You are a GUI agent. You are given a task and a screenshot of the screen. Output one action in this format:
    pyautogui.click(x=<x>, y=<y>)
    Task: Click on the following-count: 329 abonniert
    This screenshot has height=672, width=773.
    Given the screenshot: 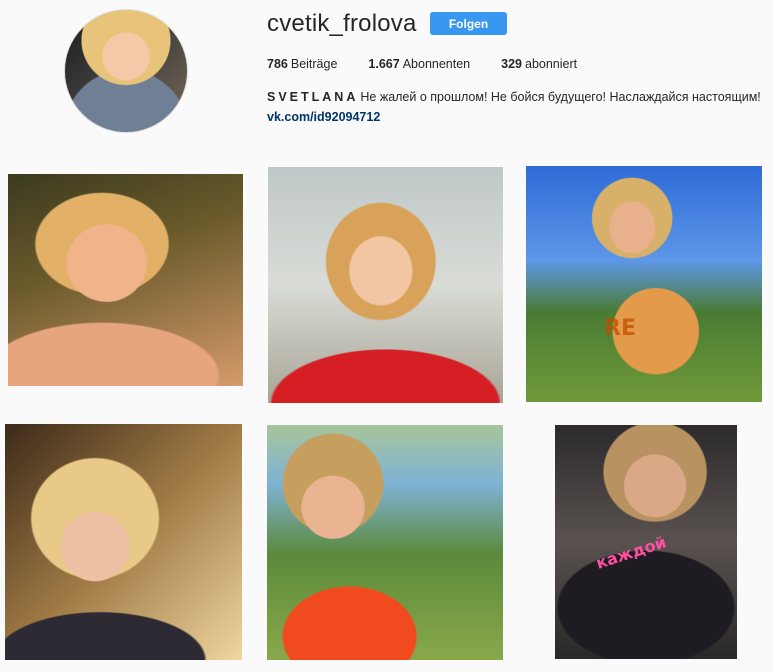 What is the action you would take?
    pyautogui.click(x=539, y=64)
    